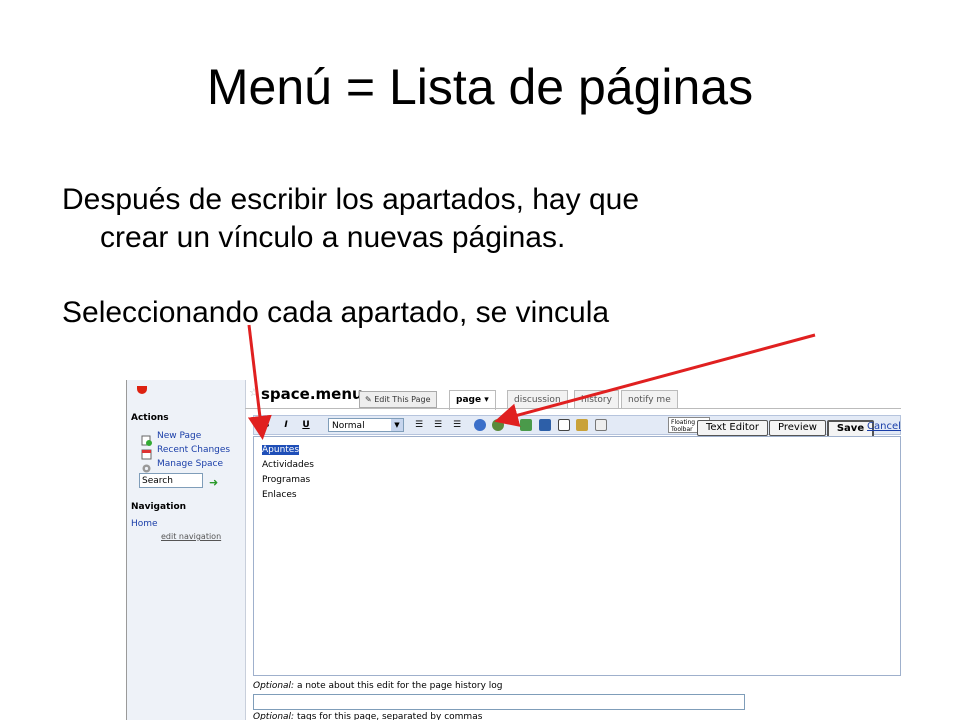 The width and height of the screenshot is (960, 720). I want to click on manage-space-link: Manage Space, so click(190, 464).